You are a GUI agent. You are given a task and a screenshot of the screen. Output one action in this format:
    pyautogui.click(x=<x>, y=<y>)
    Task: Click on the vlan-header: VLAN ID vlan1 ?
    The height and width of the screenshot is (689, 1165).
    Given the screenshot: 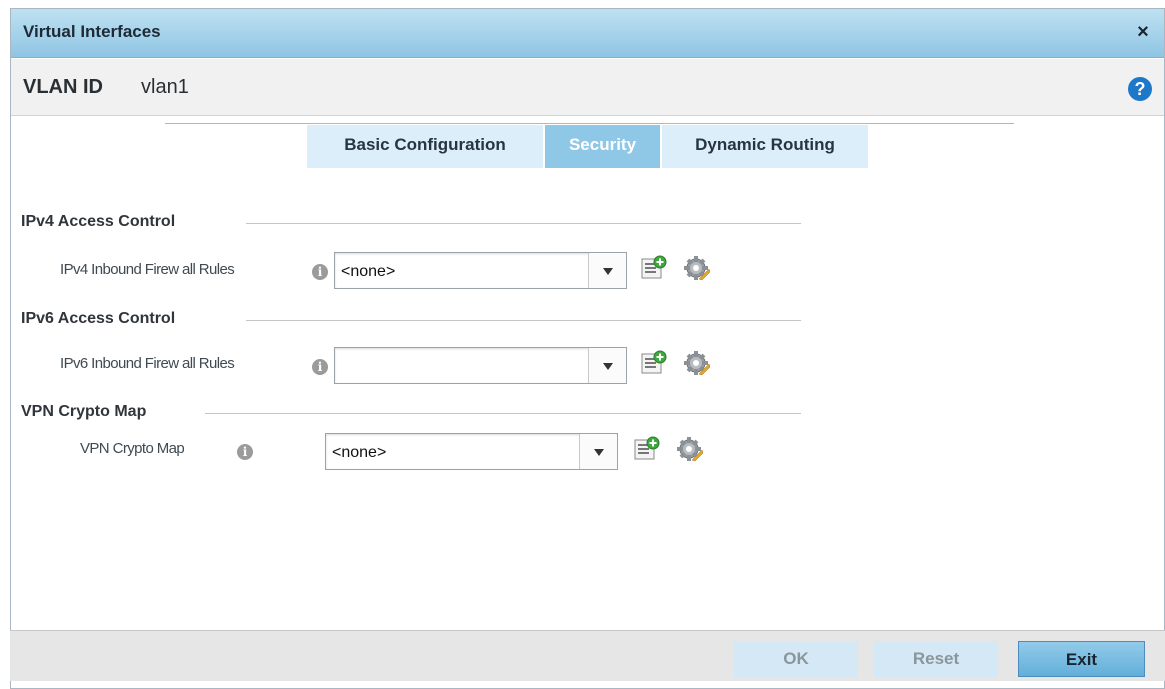 What is the action you would take?
    pyautogui.click(x=587, y=87)
    